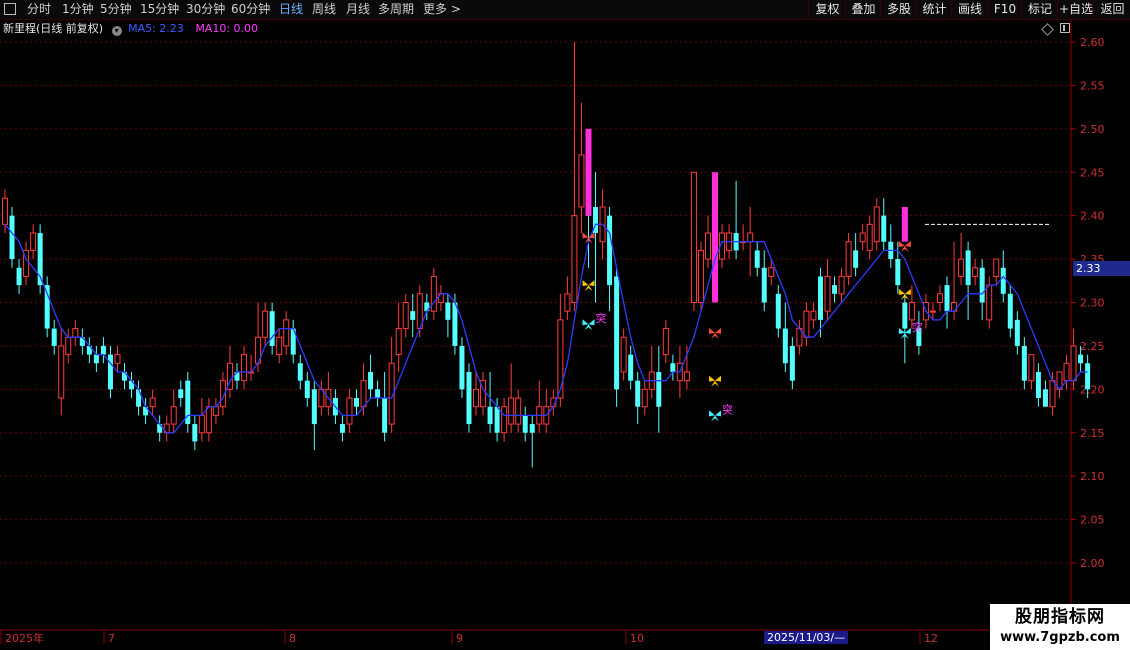 The width and height of the screenshot is (1130, 650). What do you see at coordinates (1101, 268) in the screenshot?
I see `last-price-tag: 2.33` at bounding box center [1101, 268].